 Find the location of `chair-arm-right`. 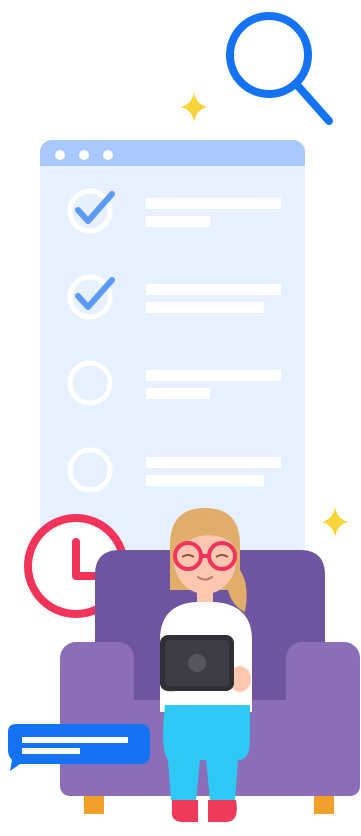

chair-arm-right is located at coordinates (323, 717).